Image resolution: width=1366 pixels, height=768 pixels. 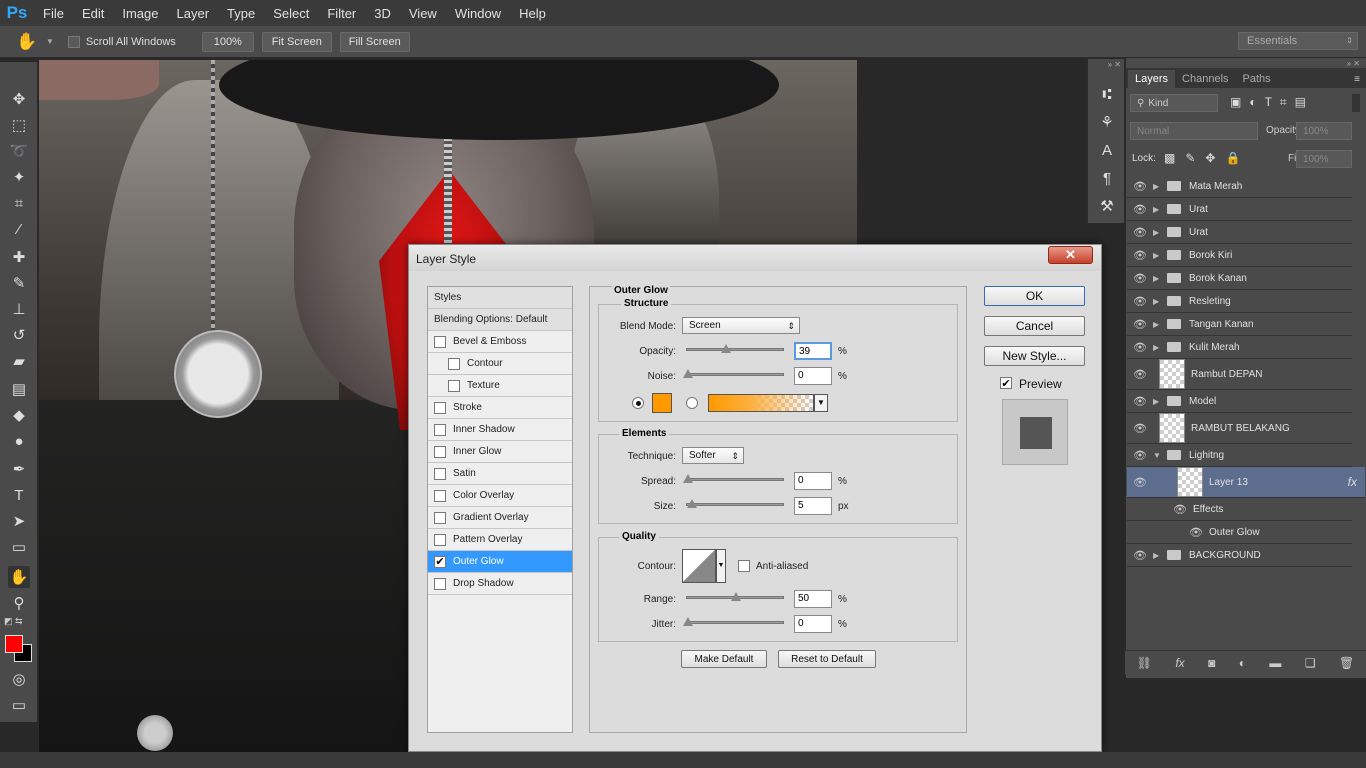 What do you see at coordinates (1211, 663) in the screenshot?
I see `add-mask-icon: ◙` at bounding box center [1211, 663].